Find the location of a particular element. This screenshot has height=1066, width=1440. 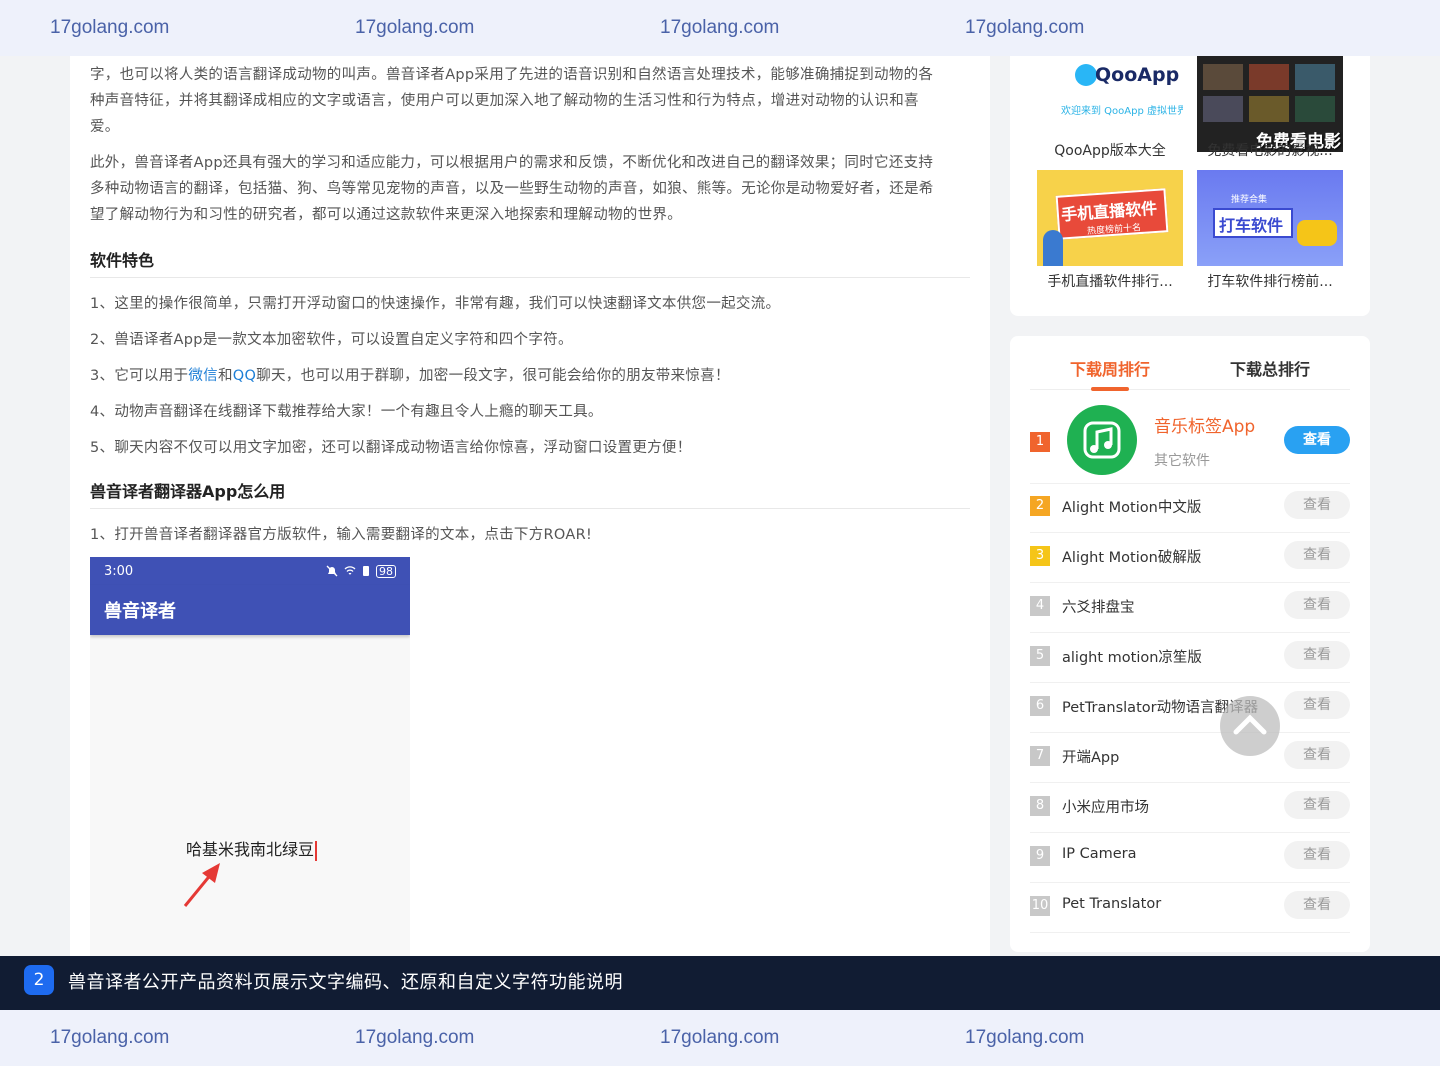

paragraph-line: 爱。 is located at coordinates (105, 127).